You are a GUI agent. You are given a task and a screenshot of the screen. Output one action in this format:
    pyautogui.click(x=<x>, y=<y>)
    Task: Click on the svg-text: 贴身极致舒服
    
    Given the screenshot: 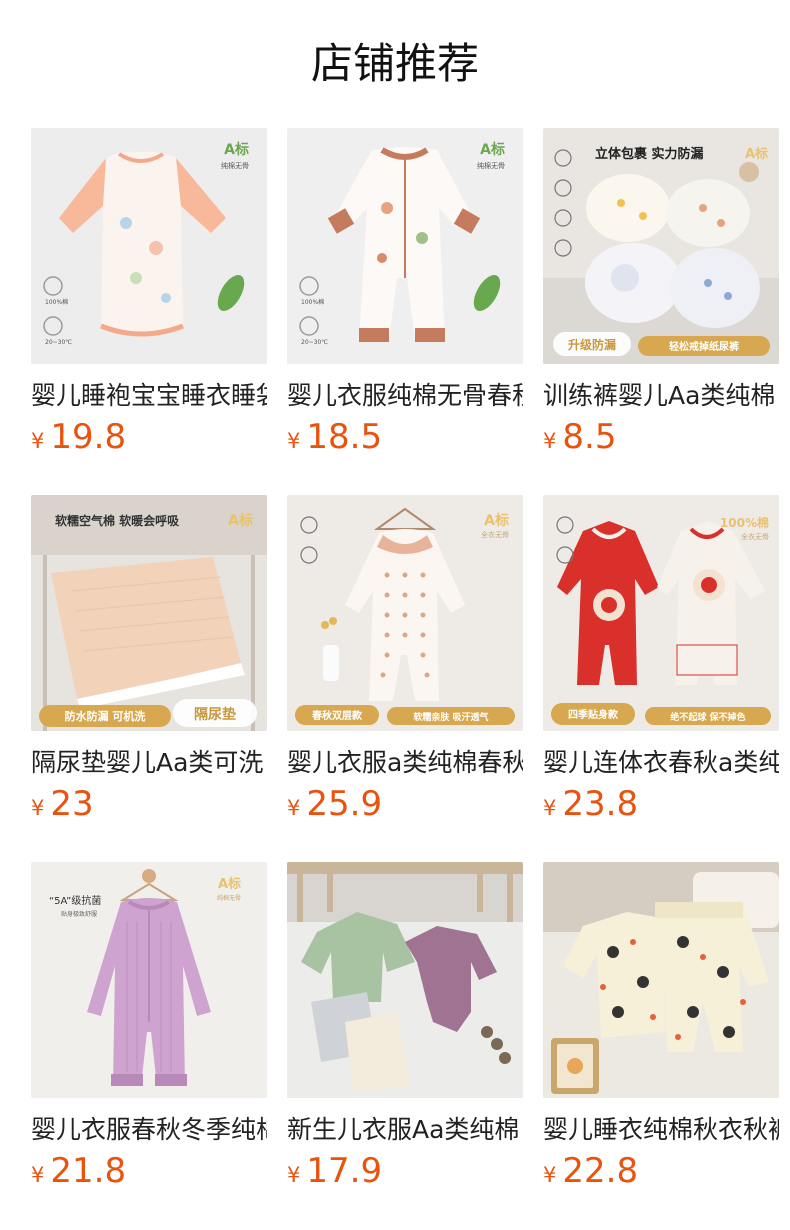 What is the action you would take?
    pyautogui.click(x=79, y=914)
    